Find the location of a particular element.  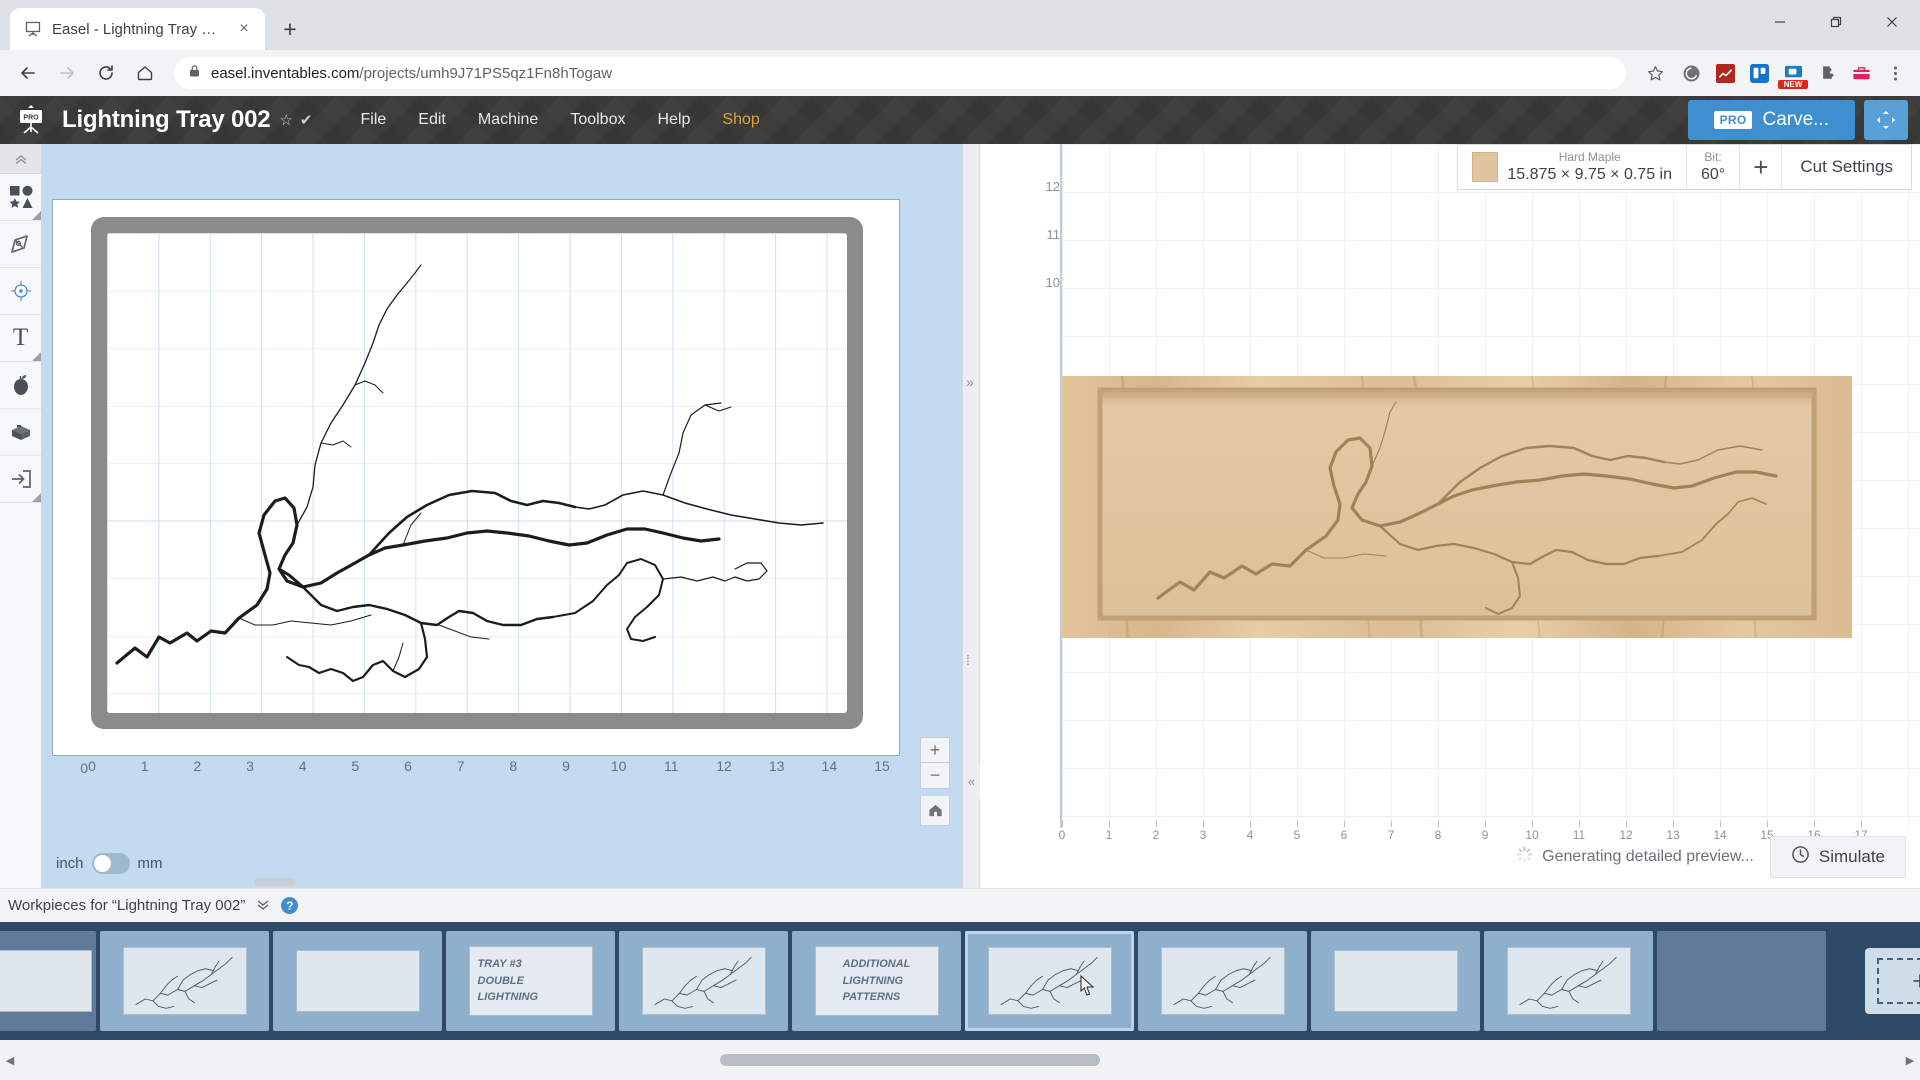

menu-help: Help is located at coordinates (673, 120).